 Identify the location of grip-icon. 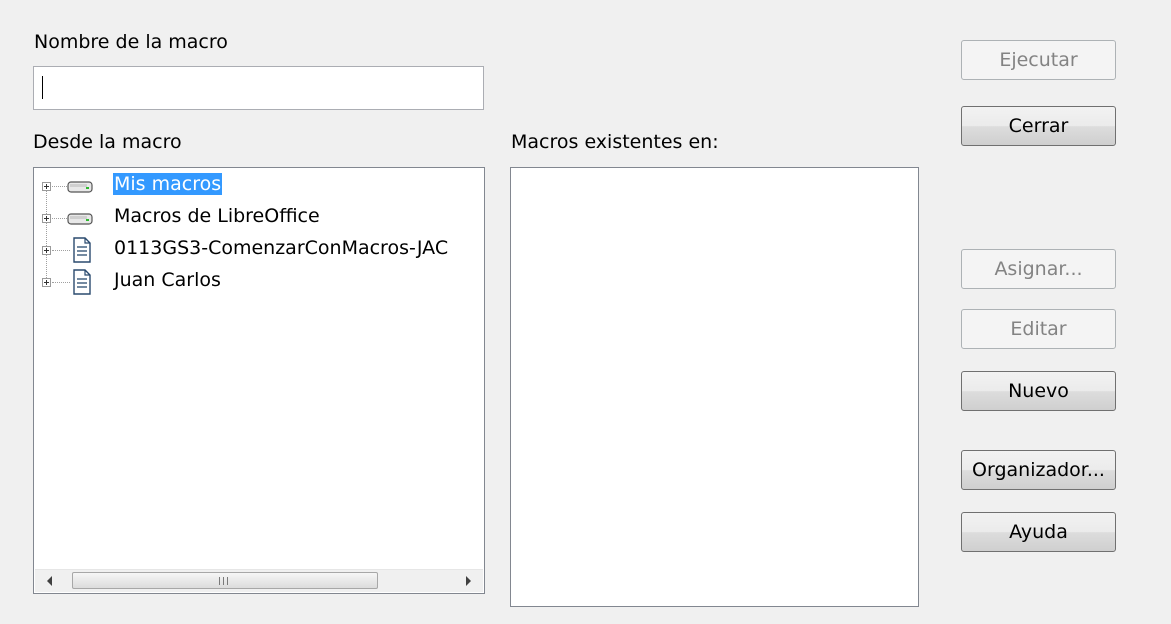
(225, 581).